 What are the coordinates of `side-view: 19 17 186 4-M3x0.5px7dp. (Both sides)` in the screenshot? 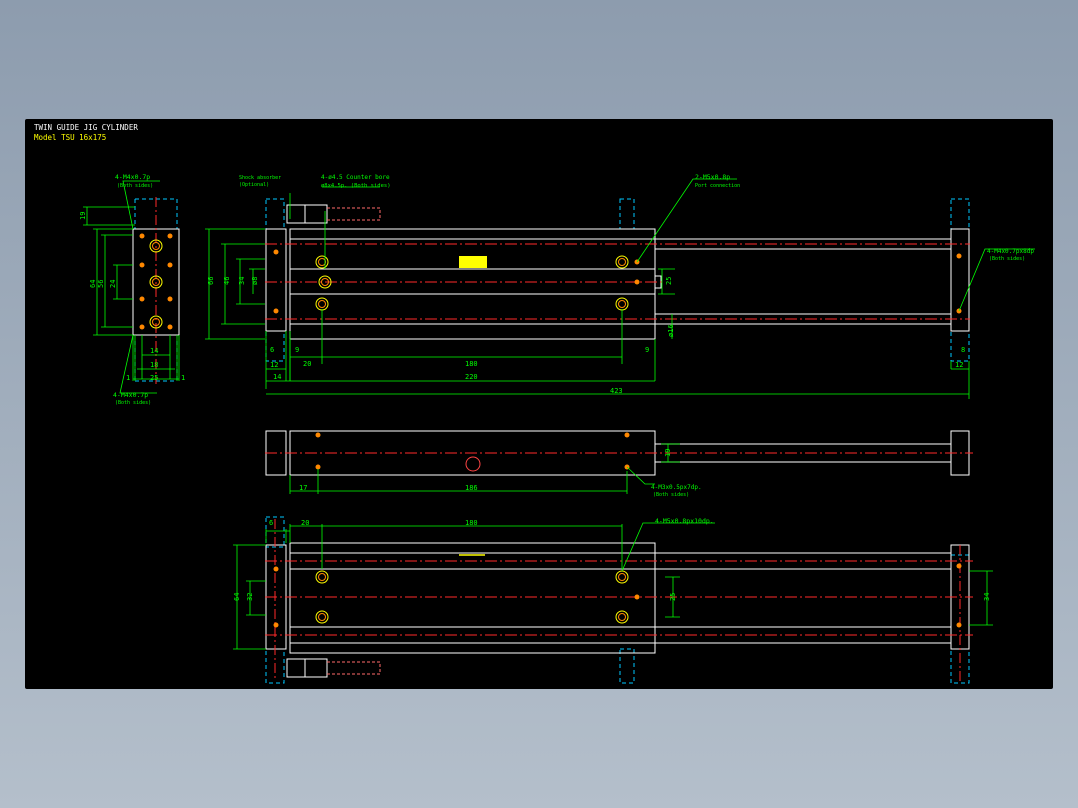 It's located at (619, 464).